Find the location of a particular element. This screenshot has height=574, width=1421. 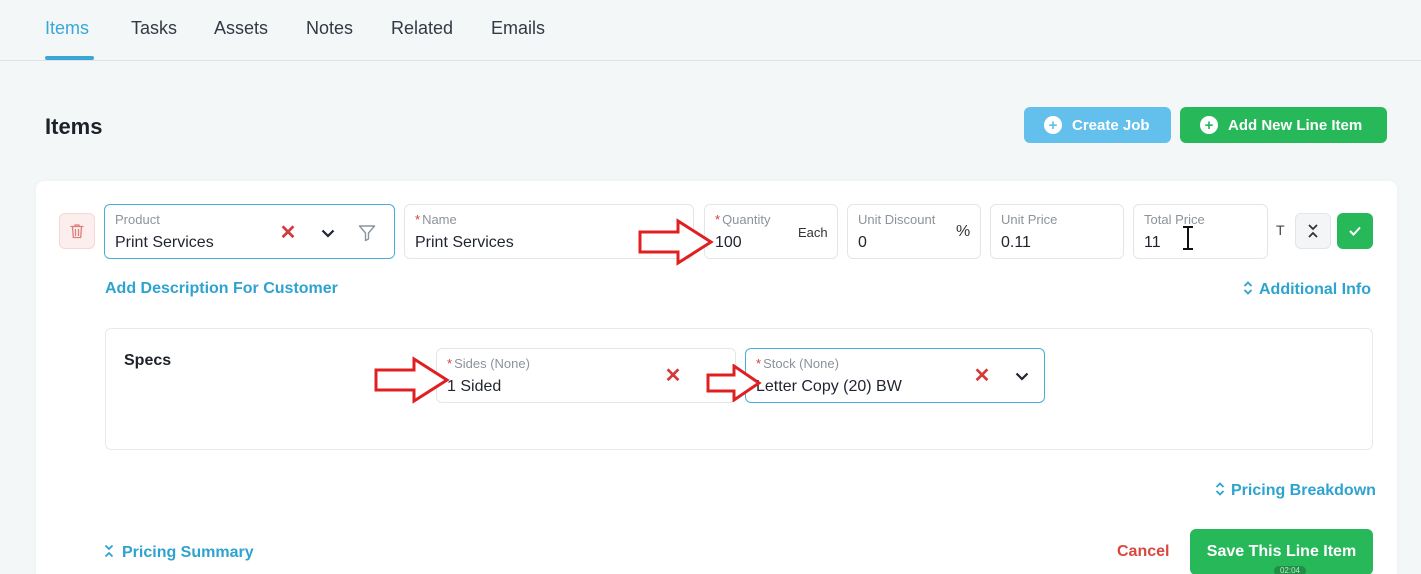

tab-bar: Items Tasks Assets Notes Related Emails is located at coordinates (710, 30).